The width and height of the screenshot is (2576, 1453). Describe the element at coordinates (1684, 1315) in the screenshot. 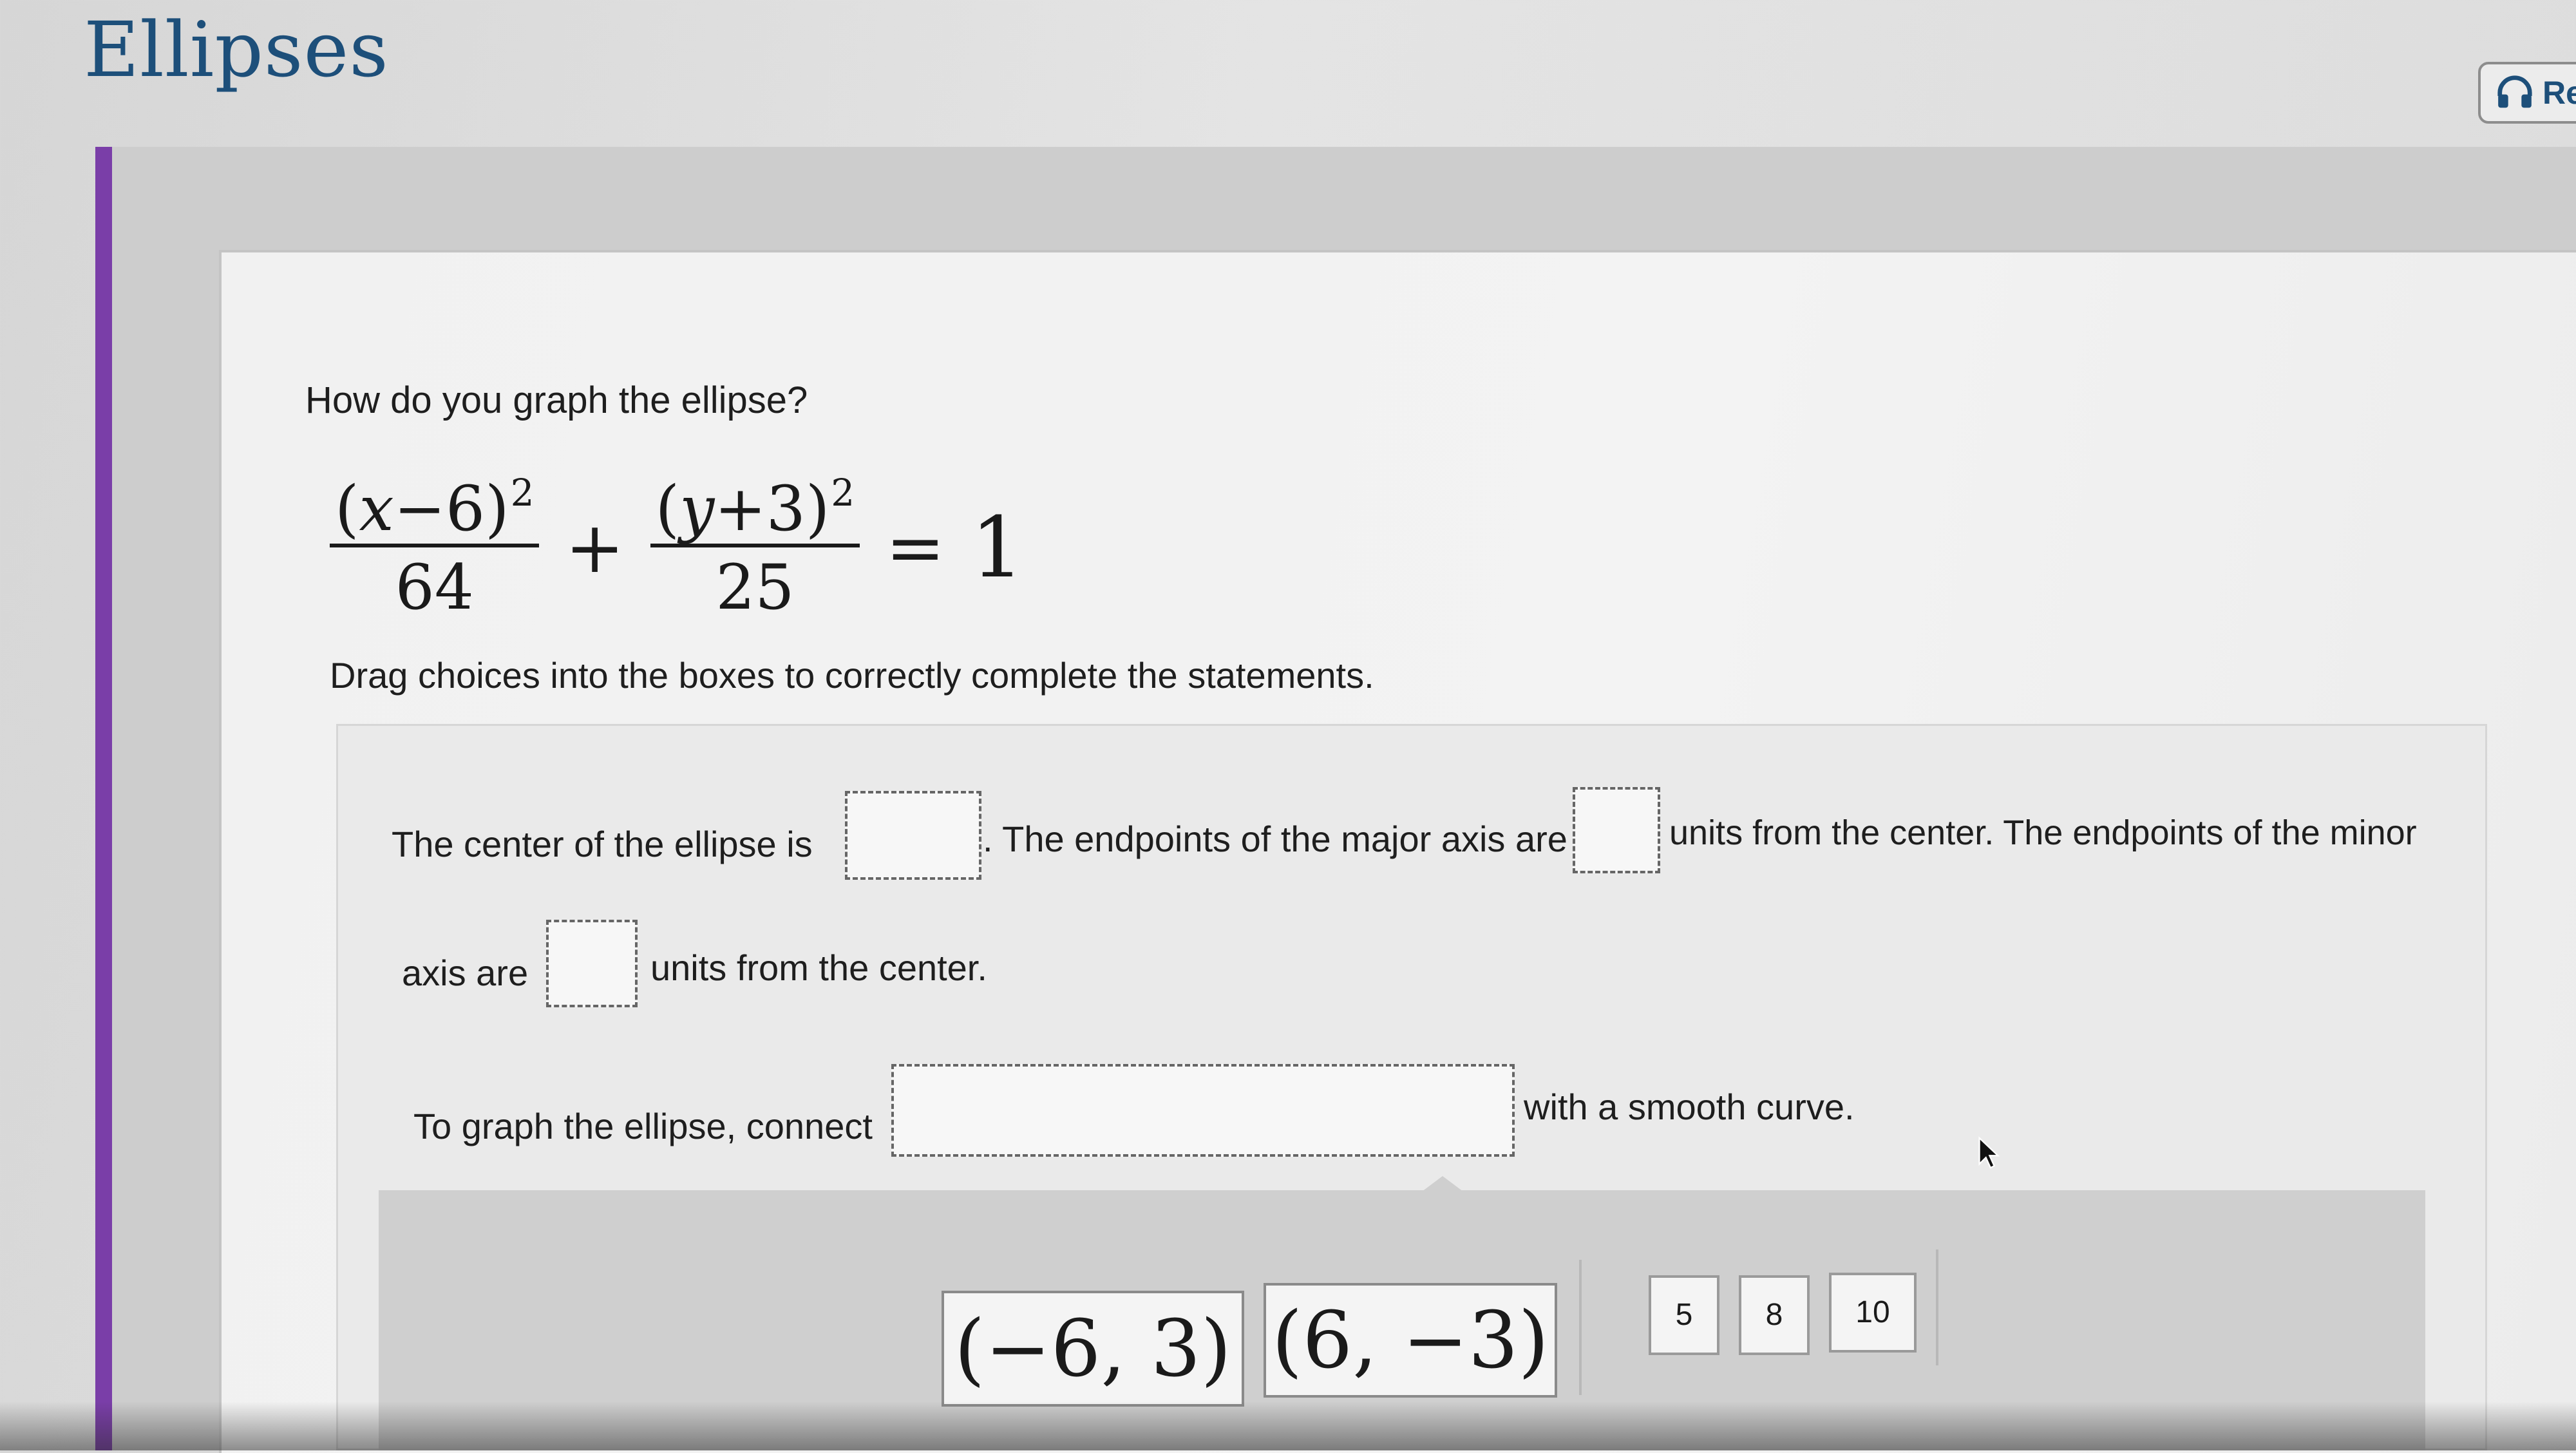

I see `choice-number-5: 5` at that location.